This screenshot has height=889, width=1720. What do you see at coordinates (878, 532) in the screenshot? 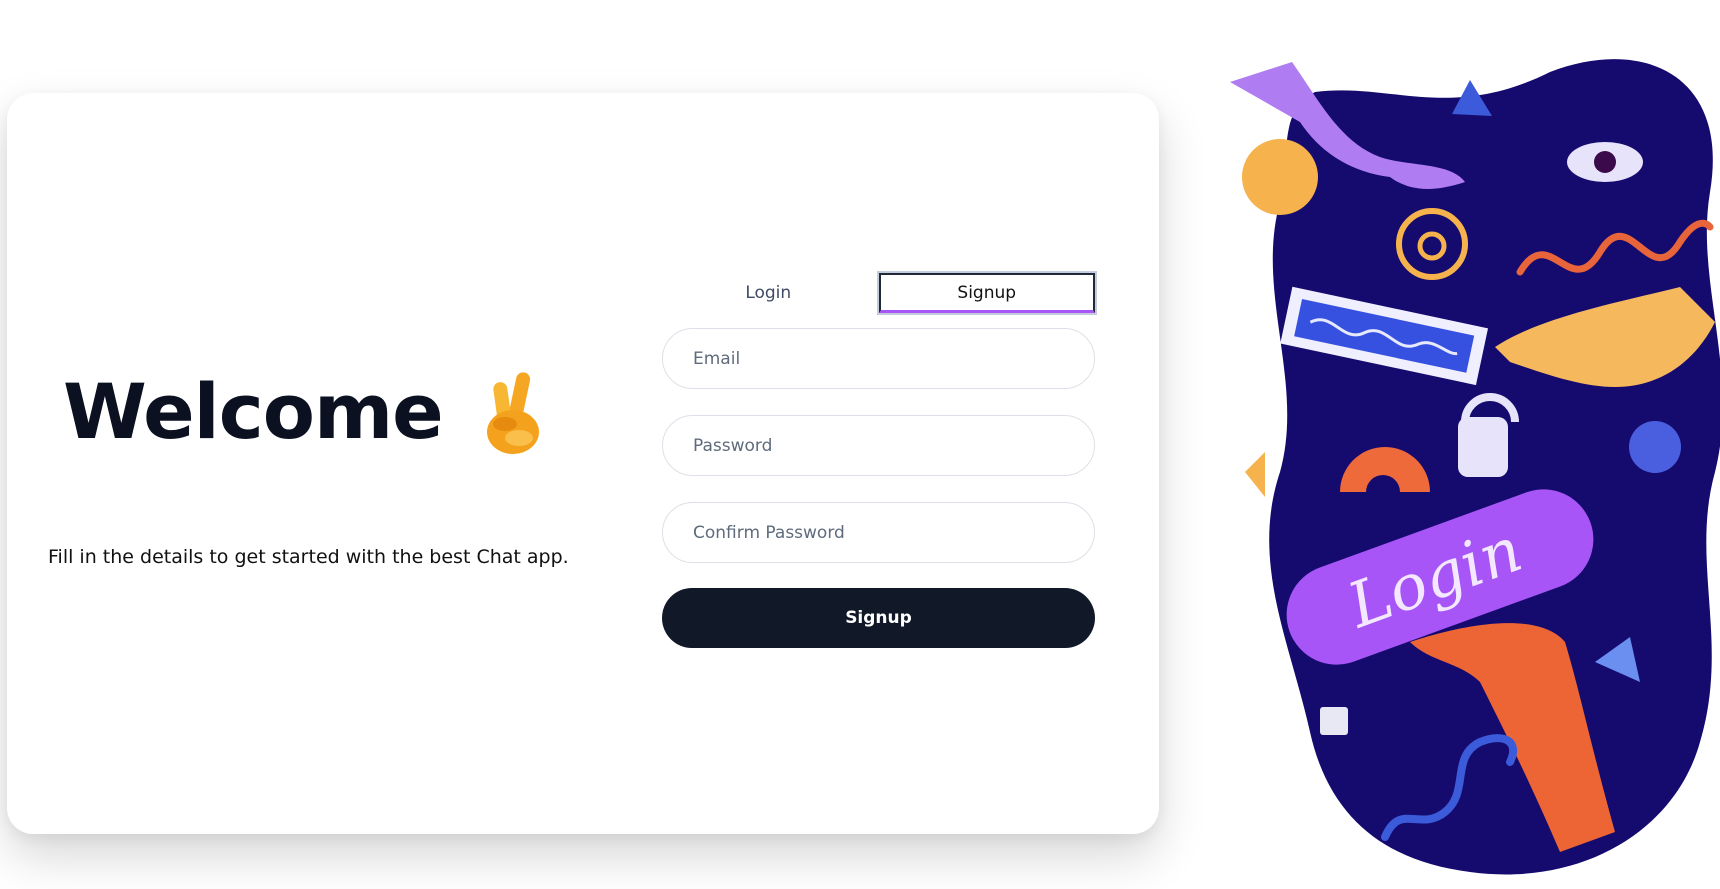
I see `confirm-password-field` at bounding box center [878, 532].